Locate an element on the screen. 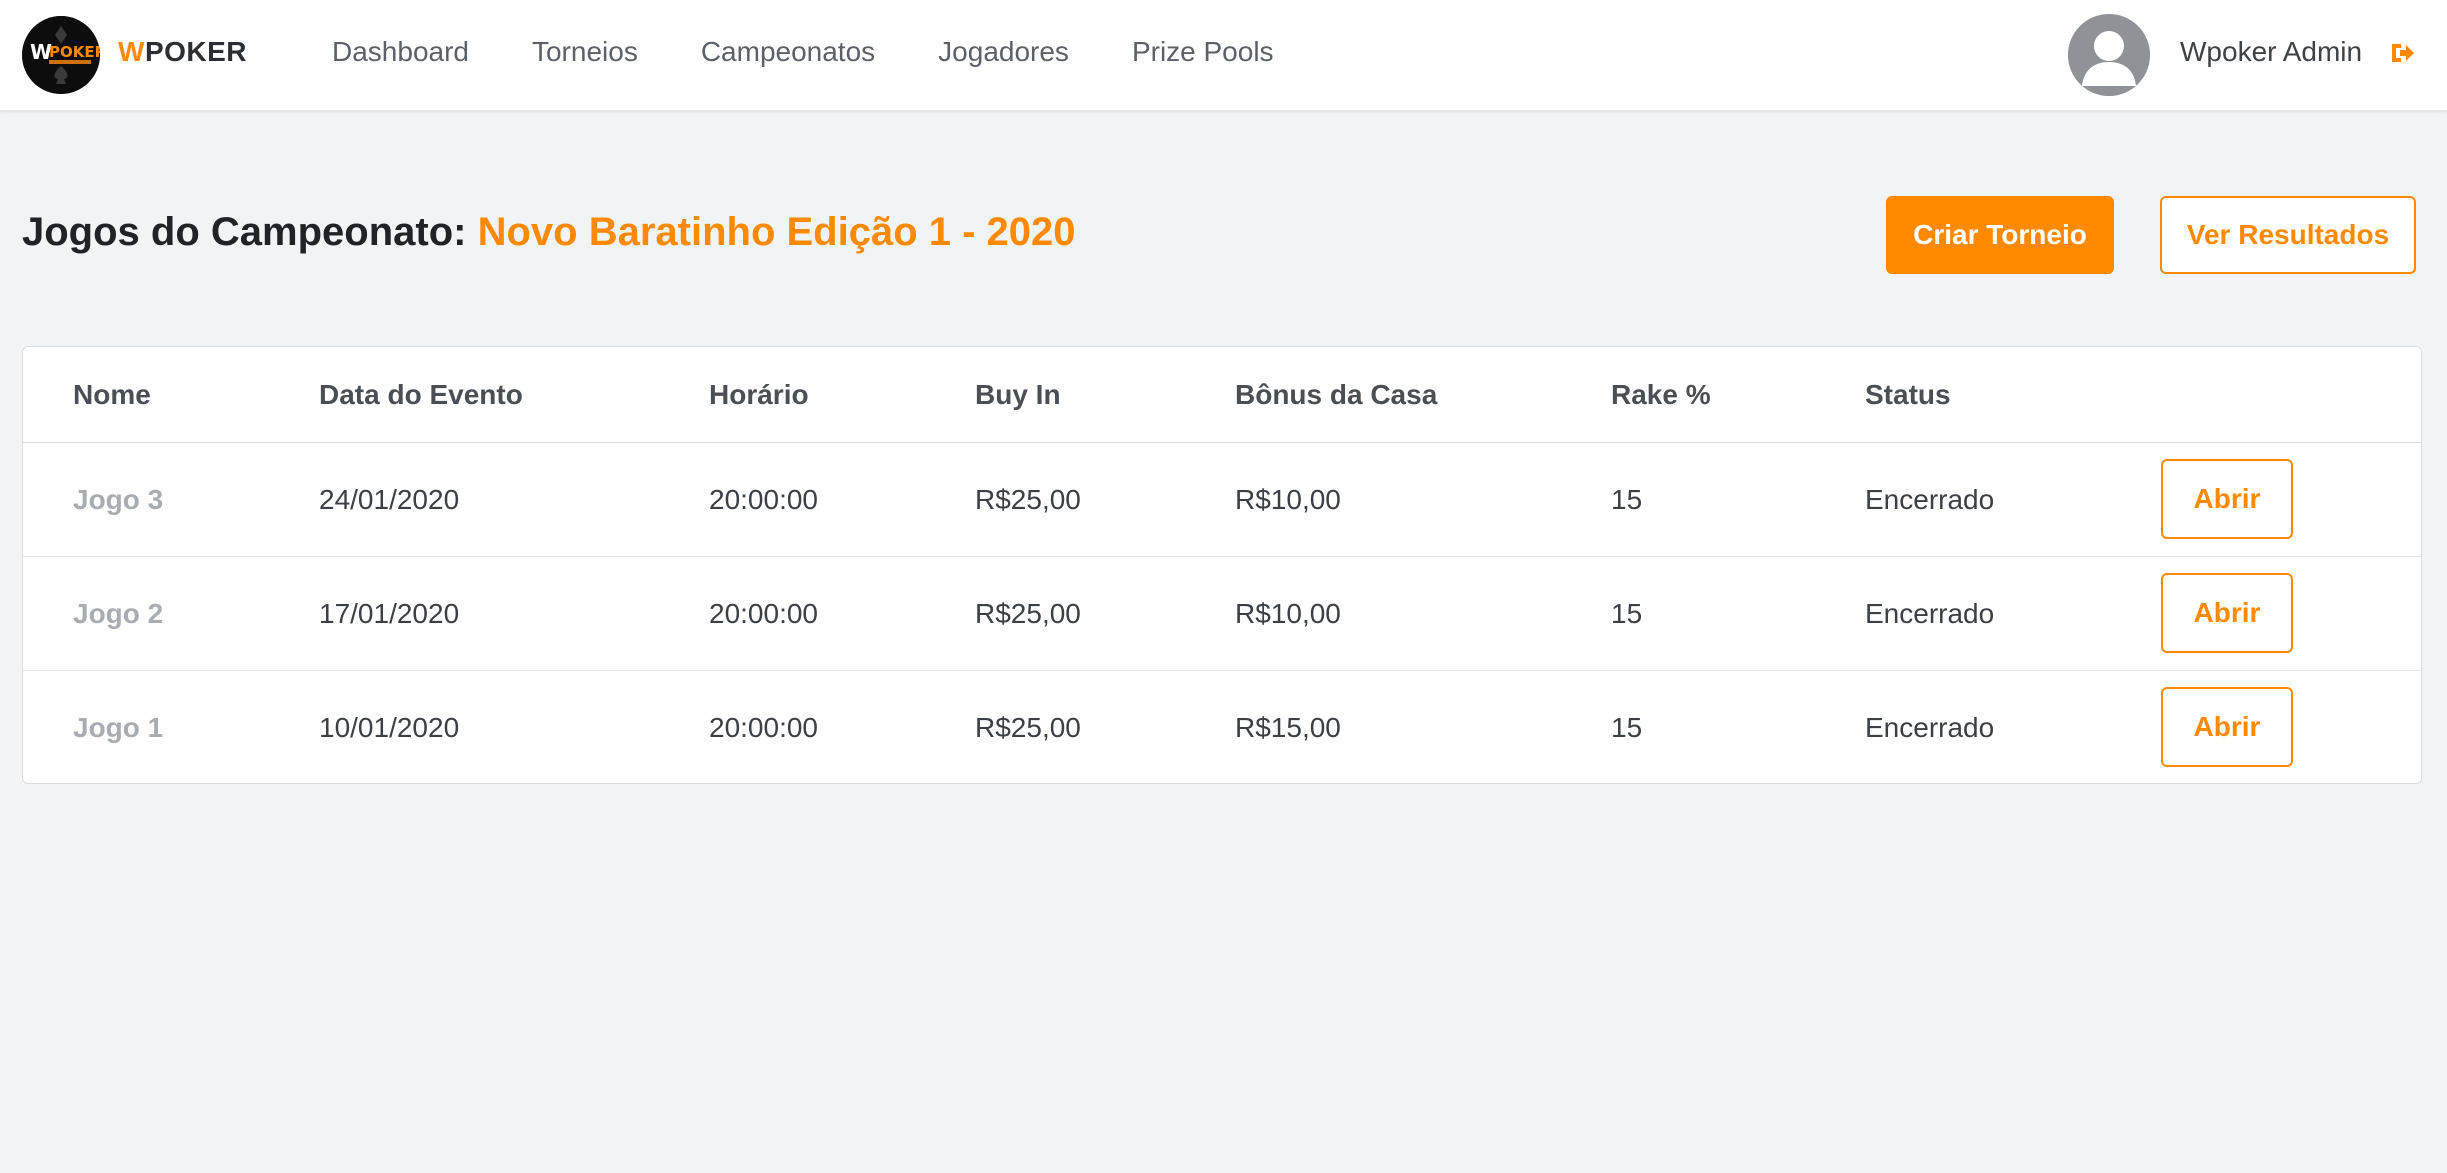  nav-dashboard: Dashboard is located at coordinates (400, 52).